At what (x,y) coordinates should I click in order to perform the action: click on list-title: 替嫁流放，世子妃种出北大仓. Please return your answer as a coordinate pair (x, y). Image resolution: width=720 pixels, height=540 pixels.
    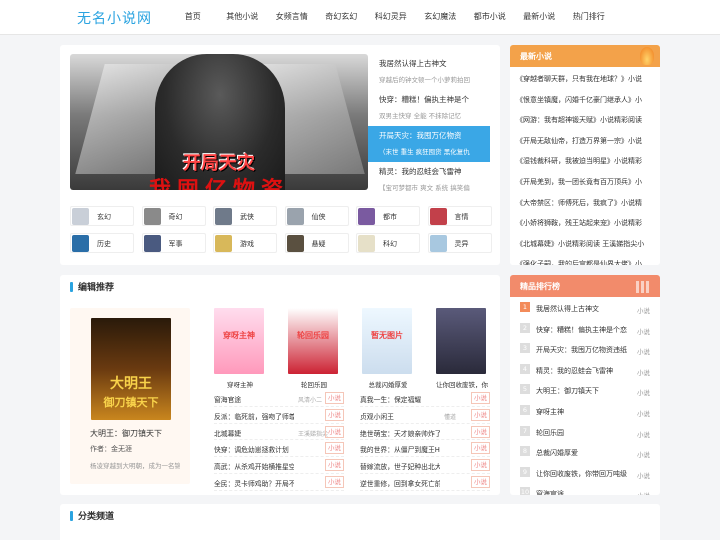
    Looking at the image, I should click on (400, 466).